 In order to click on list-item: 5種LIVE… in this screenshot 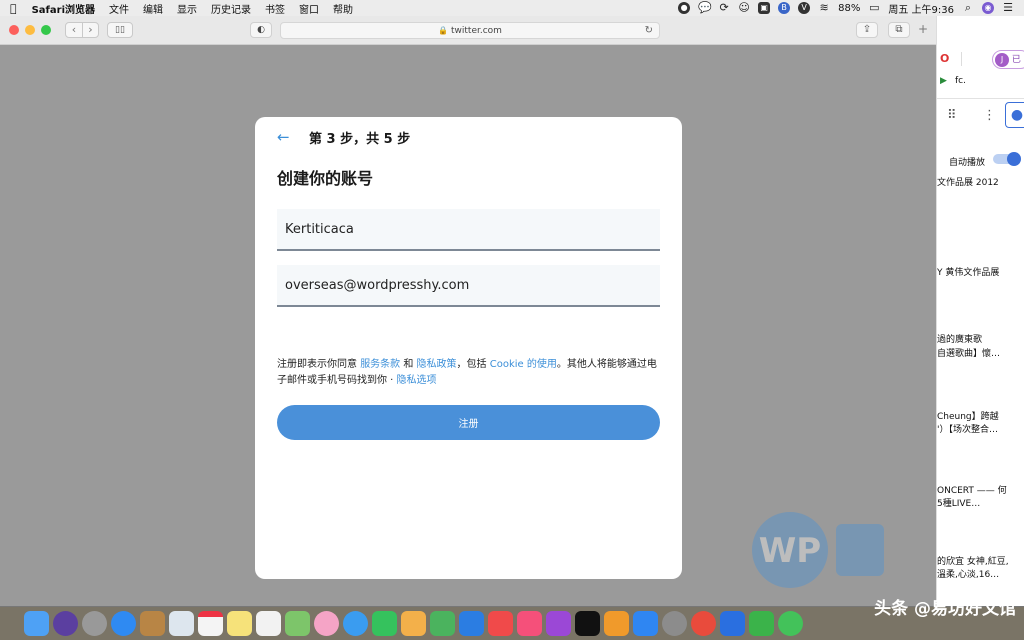, I will do `click(958, 504)`.